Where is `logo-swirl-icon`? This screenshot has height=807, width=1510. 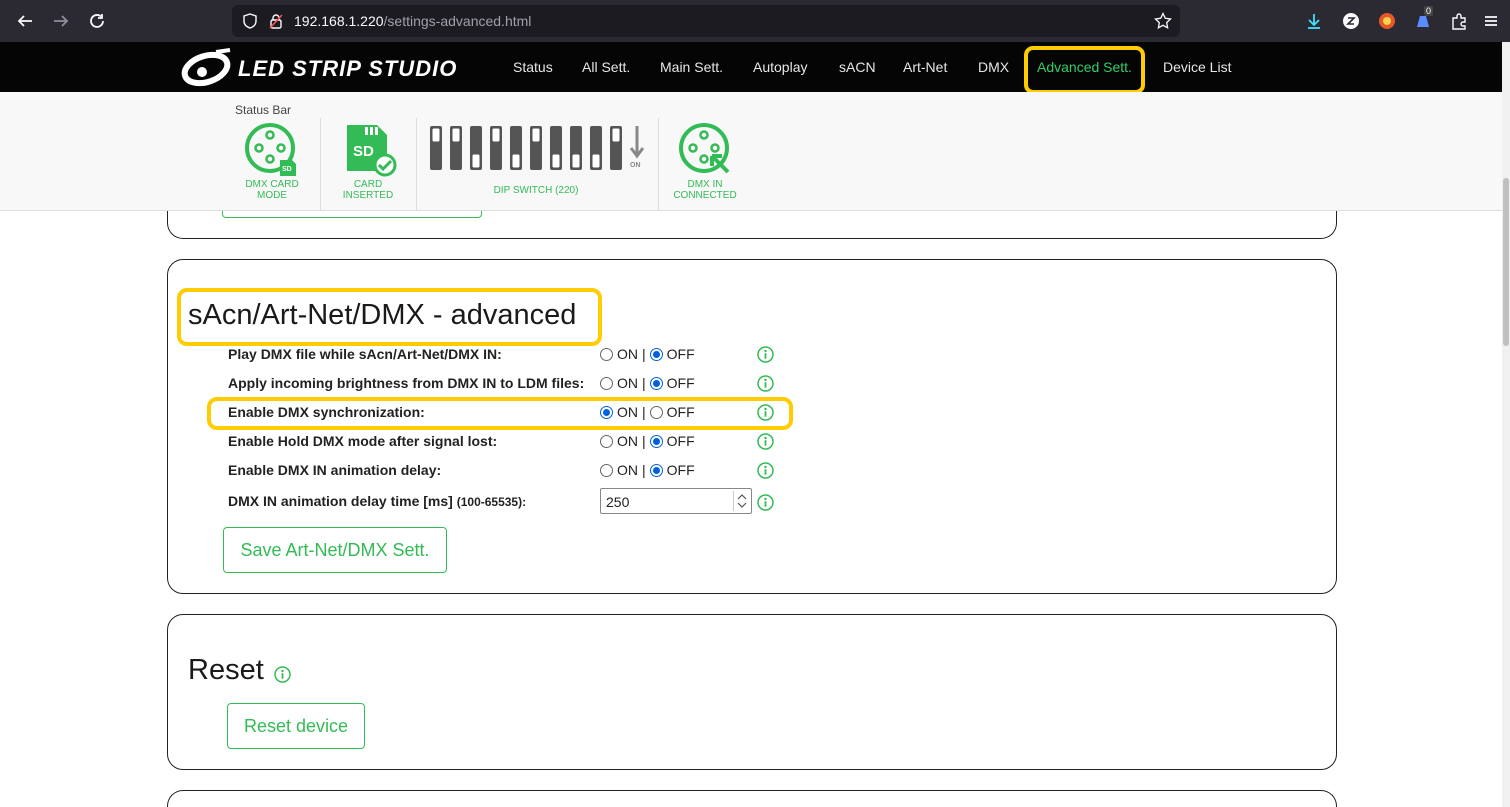 logo-swirl-icon is located at coordinates (206, 67).